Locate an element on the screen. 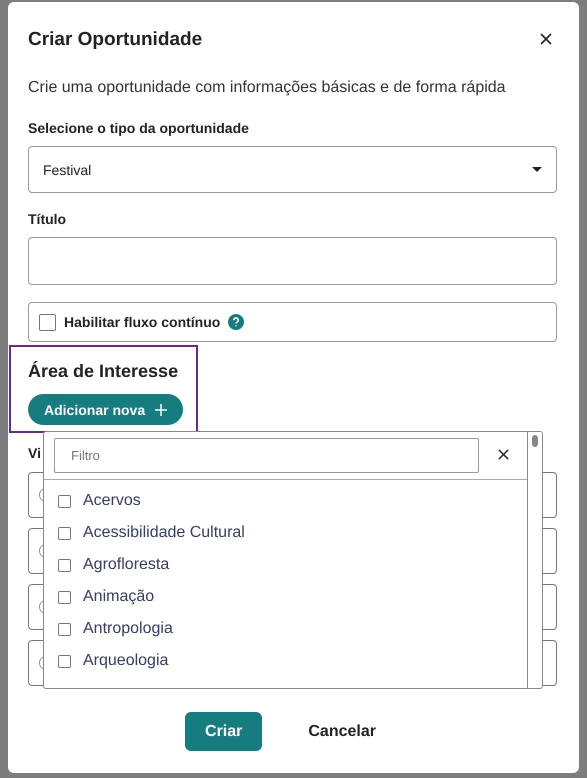 Image resolution: width=587 pixels, height=778 pixels. dialog-subtitle: Crie uma oportunidade com informações básicas e de forma rápida is located at coordinates (267, 88).